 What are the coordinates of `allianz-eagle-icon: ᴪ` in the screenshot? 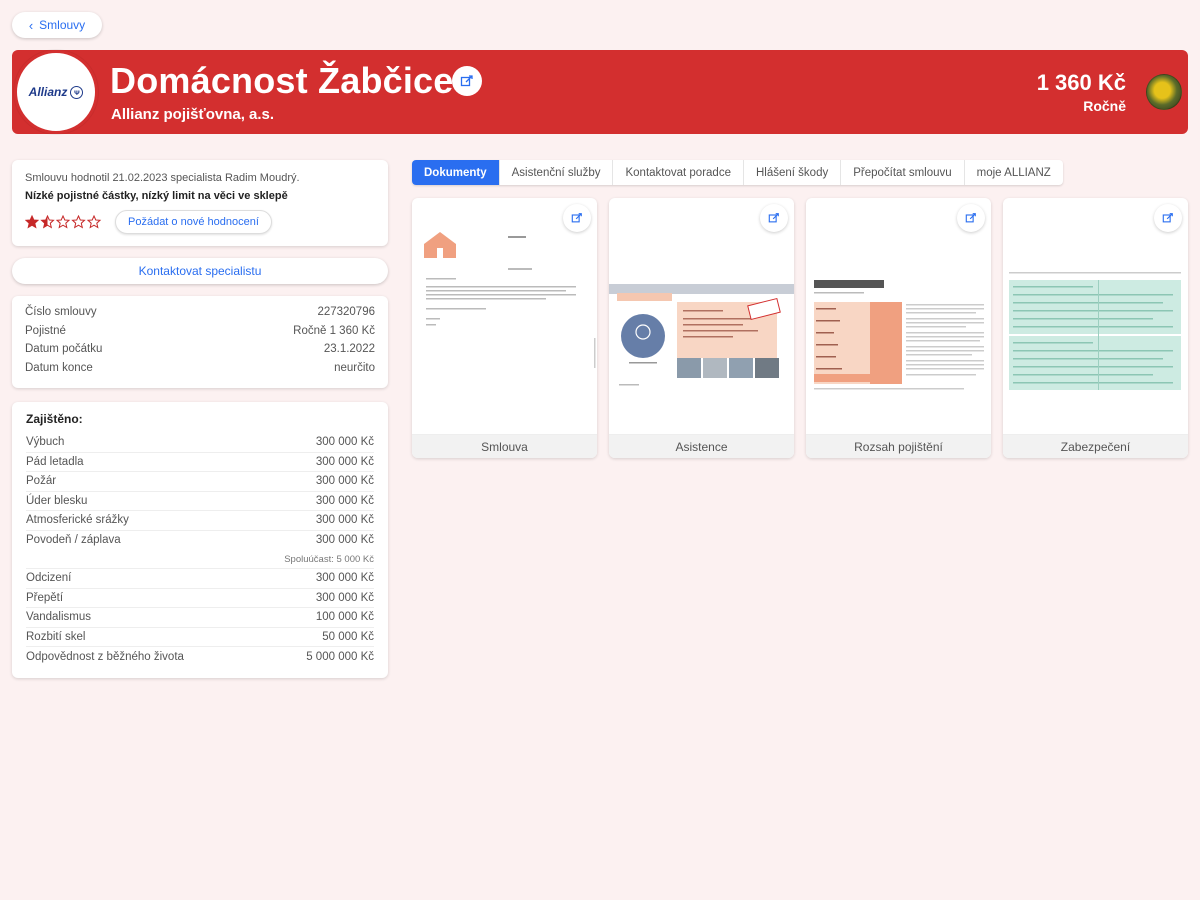 It's located at (77, 92).